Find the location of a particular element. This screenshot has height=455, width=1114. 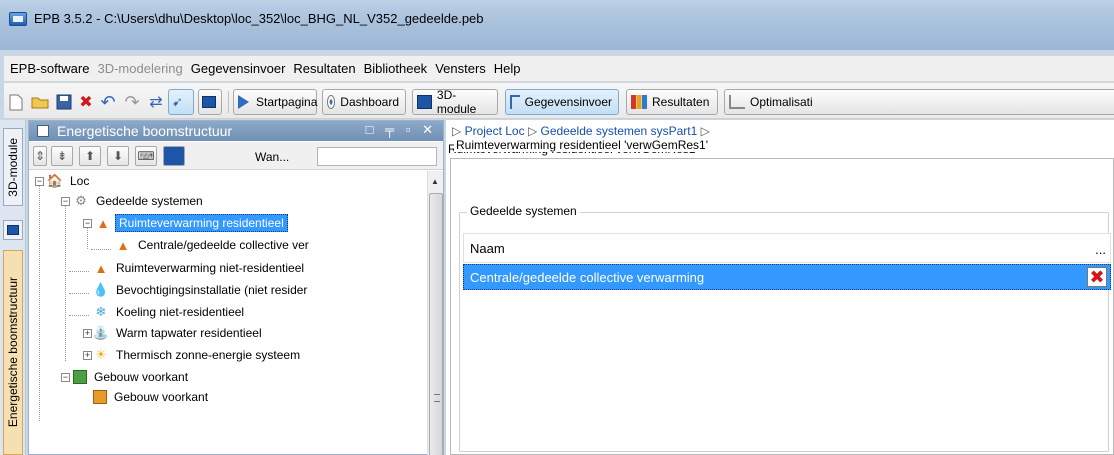

pointer-icon: ➹ is located at coordinates (177, 101).